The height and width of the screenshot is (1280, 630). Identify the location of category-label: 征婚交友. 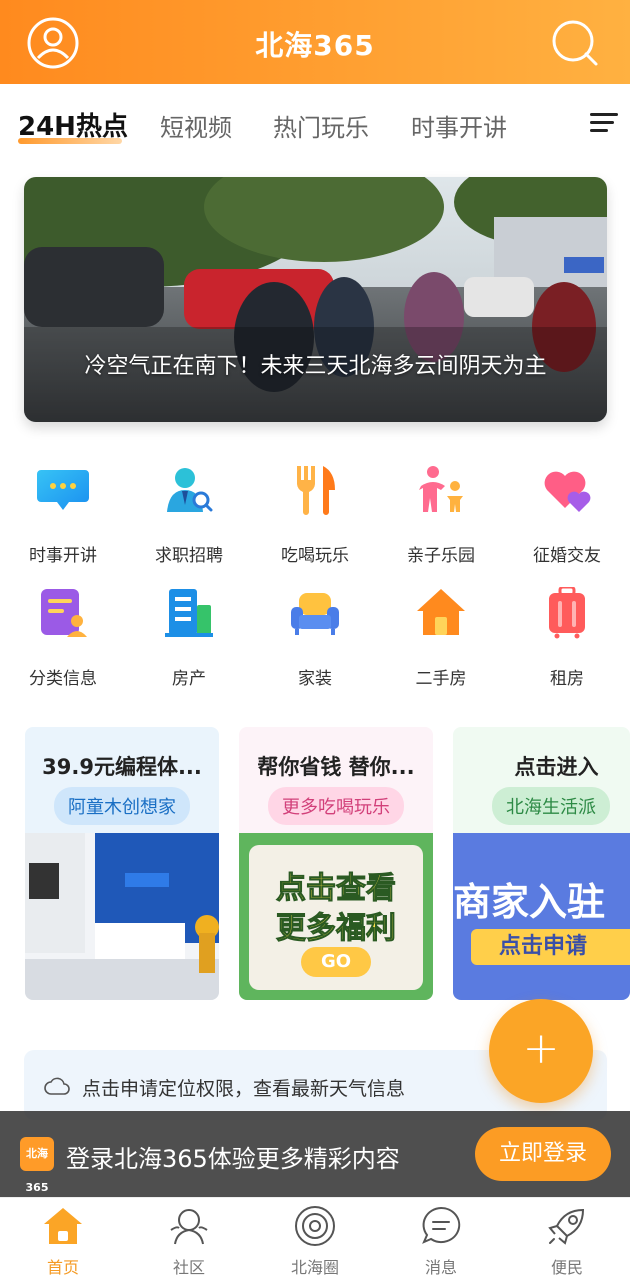
(567, 556).